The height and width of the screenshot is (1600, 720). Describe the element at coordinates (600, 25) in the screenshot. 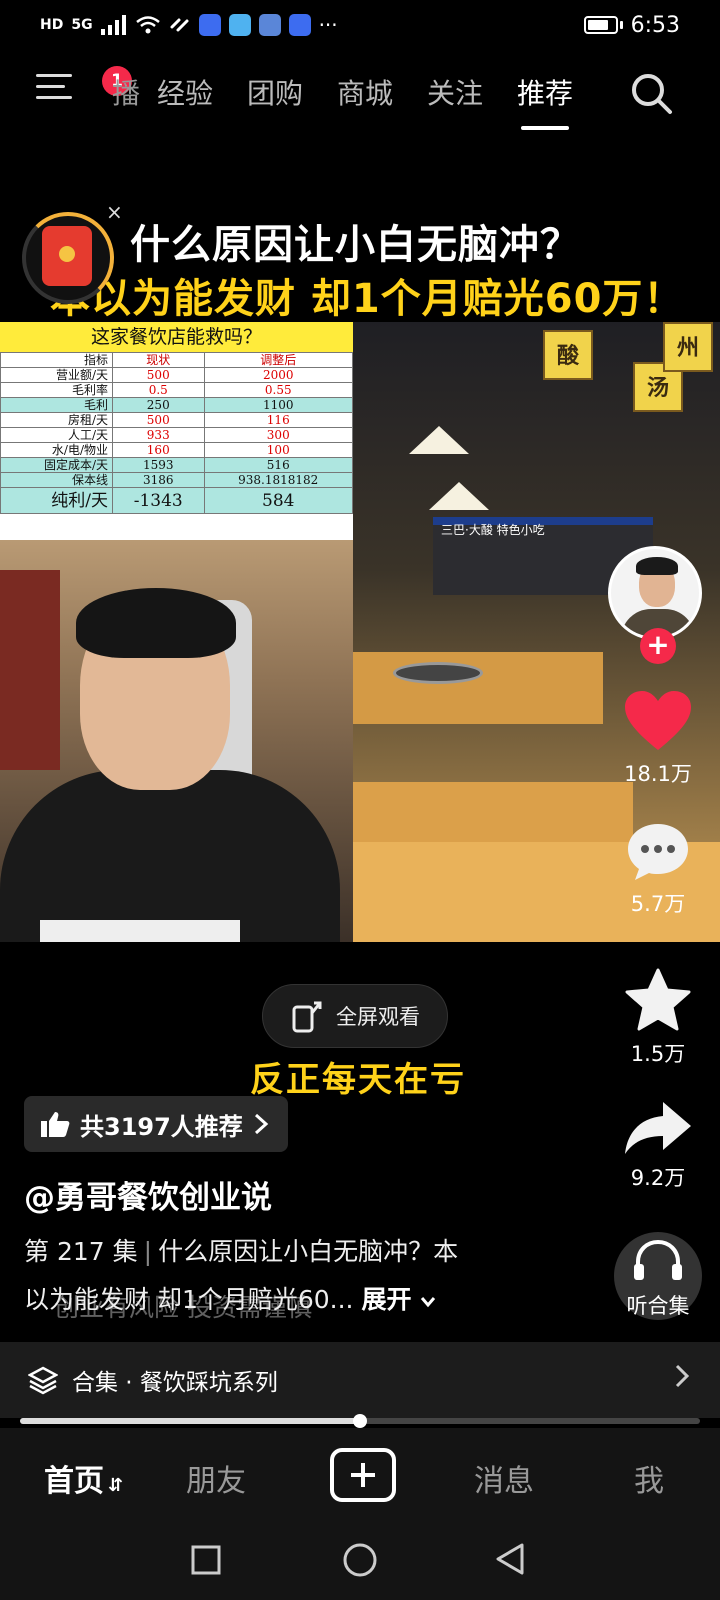

I see `battery-icon` at that location.